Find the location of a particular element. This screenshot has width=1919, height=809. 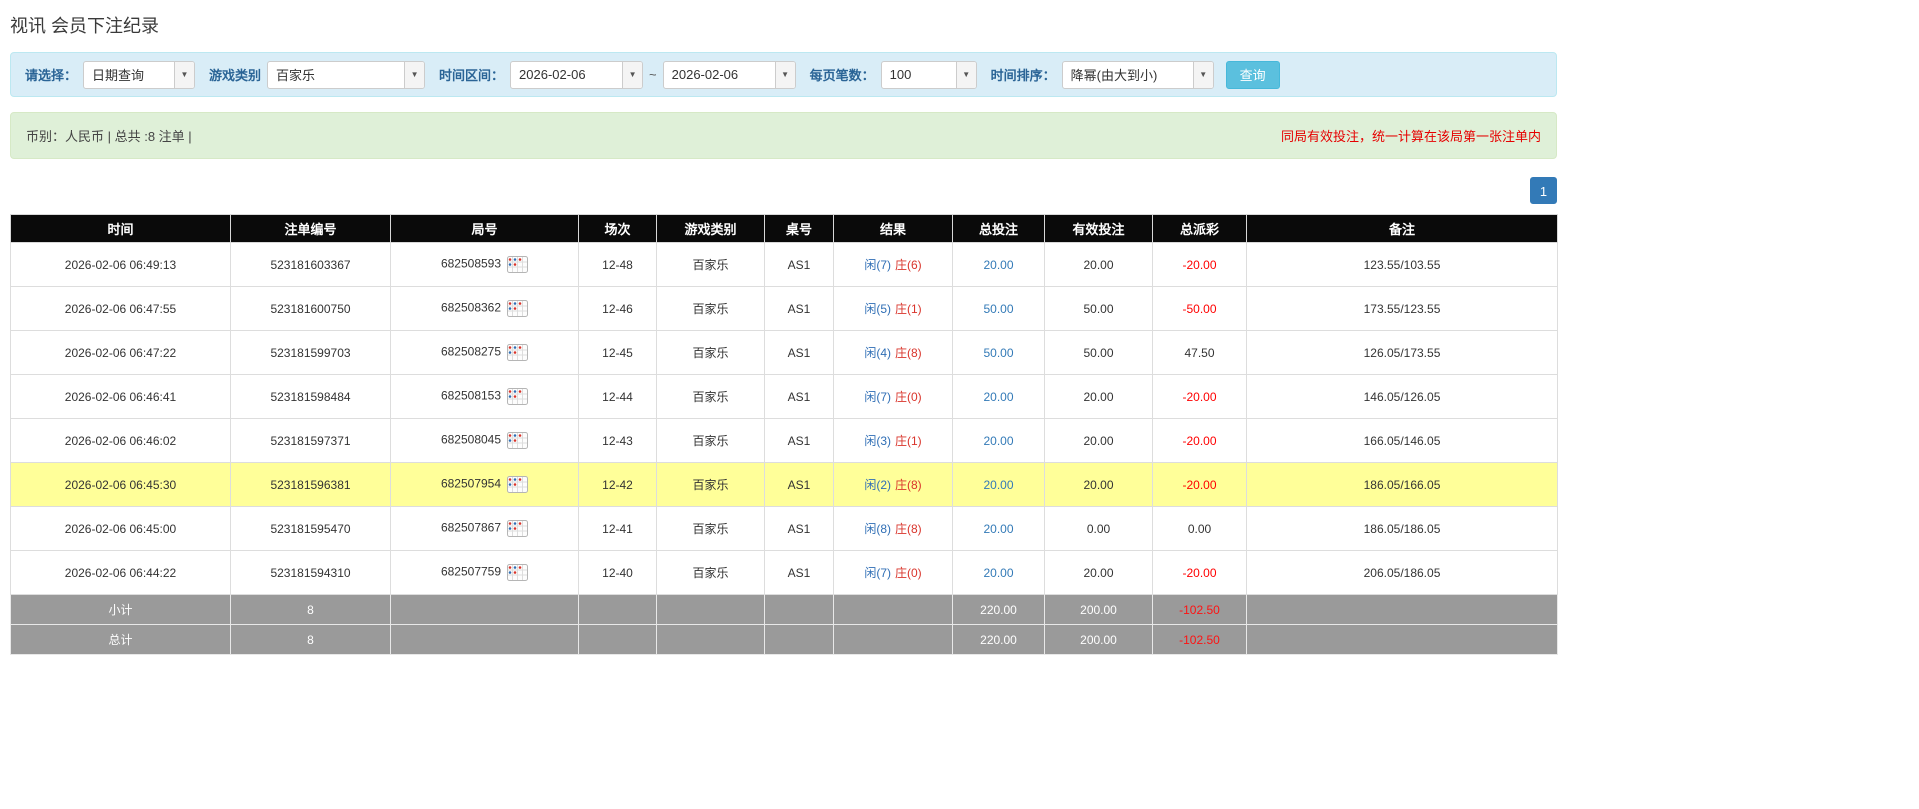

cell-bet-id: 523181596381 is located at coordinates (310, 484).